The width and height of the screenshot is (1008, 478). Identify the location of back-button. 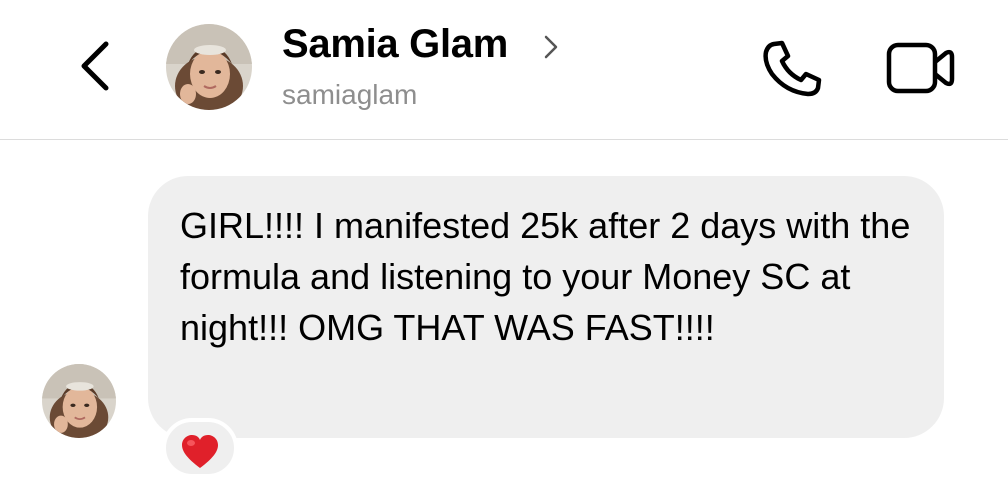
(95, 66).